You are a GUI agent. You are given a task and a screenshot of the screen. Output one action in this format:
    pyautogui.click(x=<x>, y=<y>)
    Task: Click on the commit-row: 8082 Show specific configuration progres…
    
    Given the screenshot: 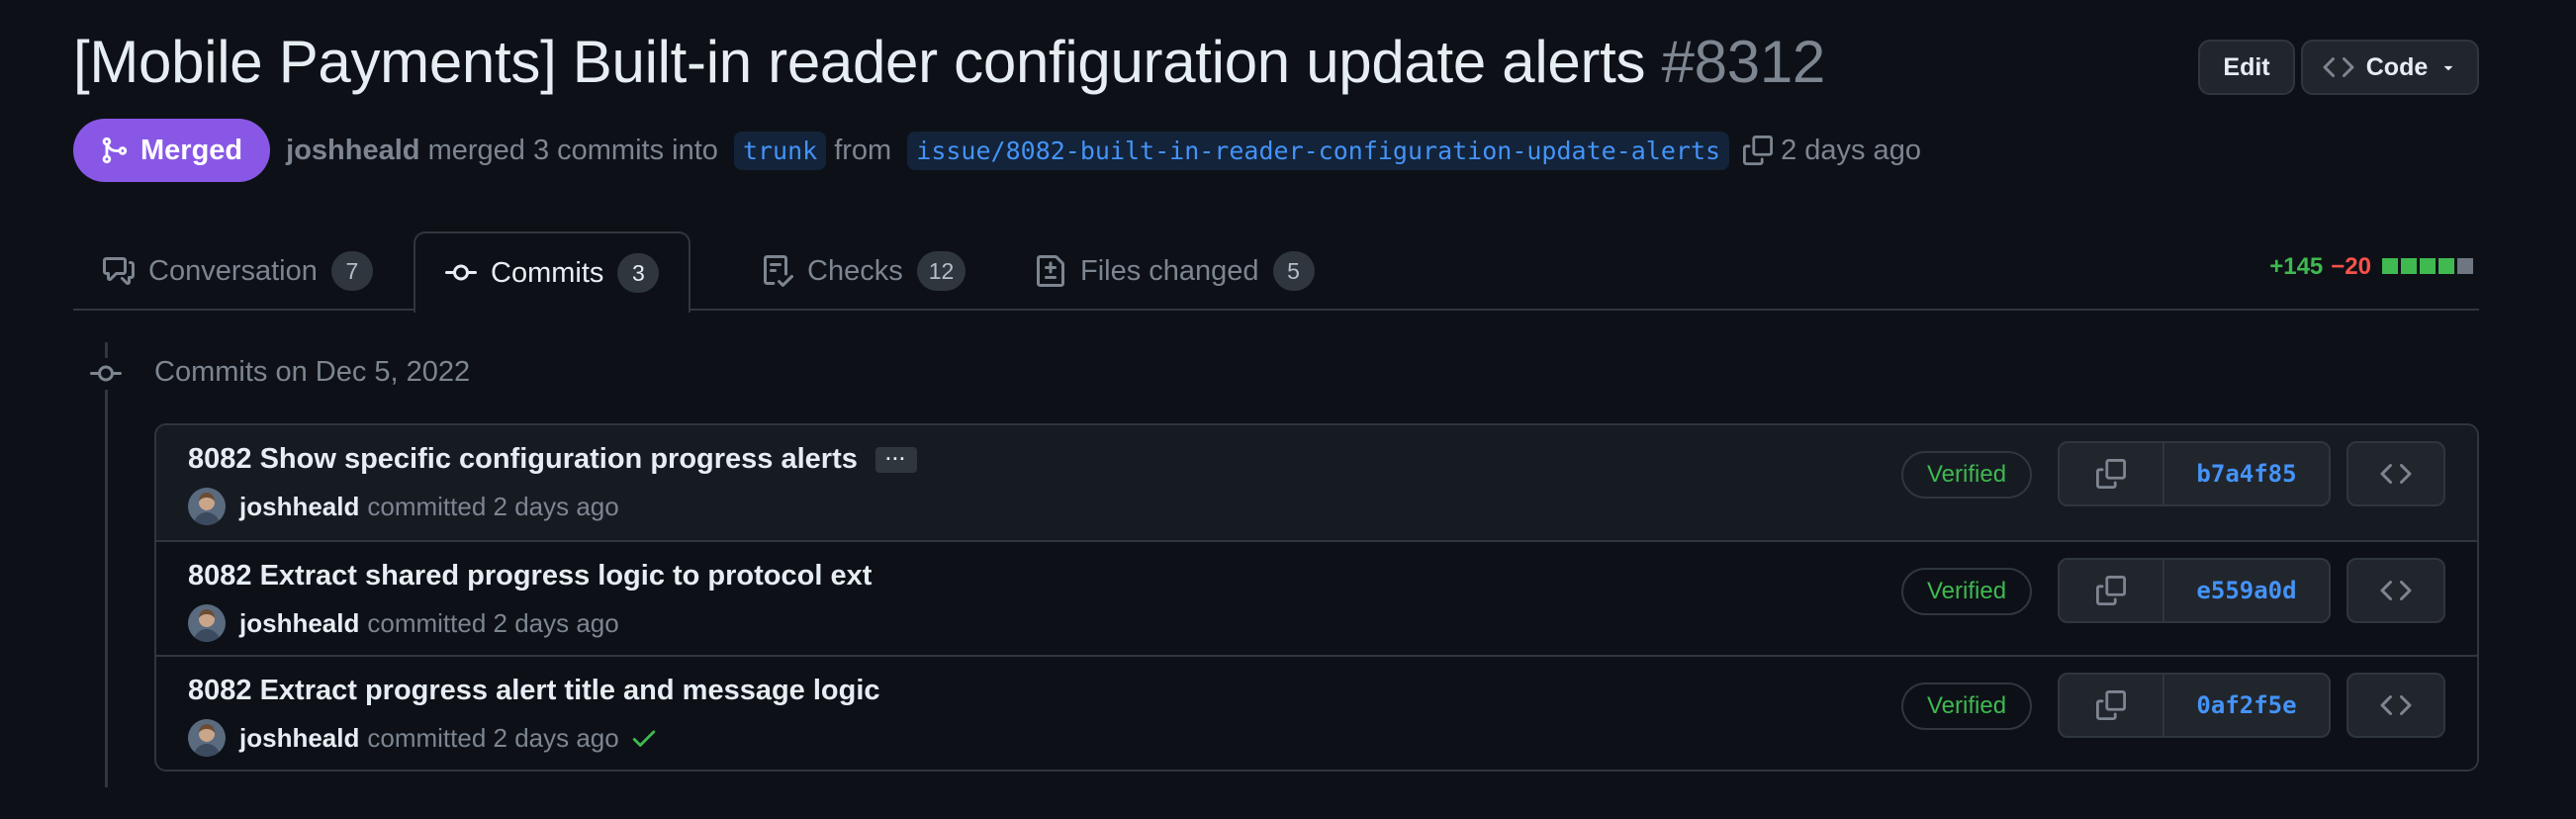 What is the action you would take?
    pyautogui.click(x=1316, y=482)
    